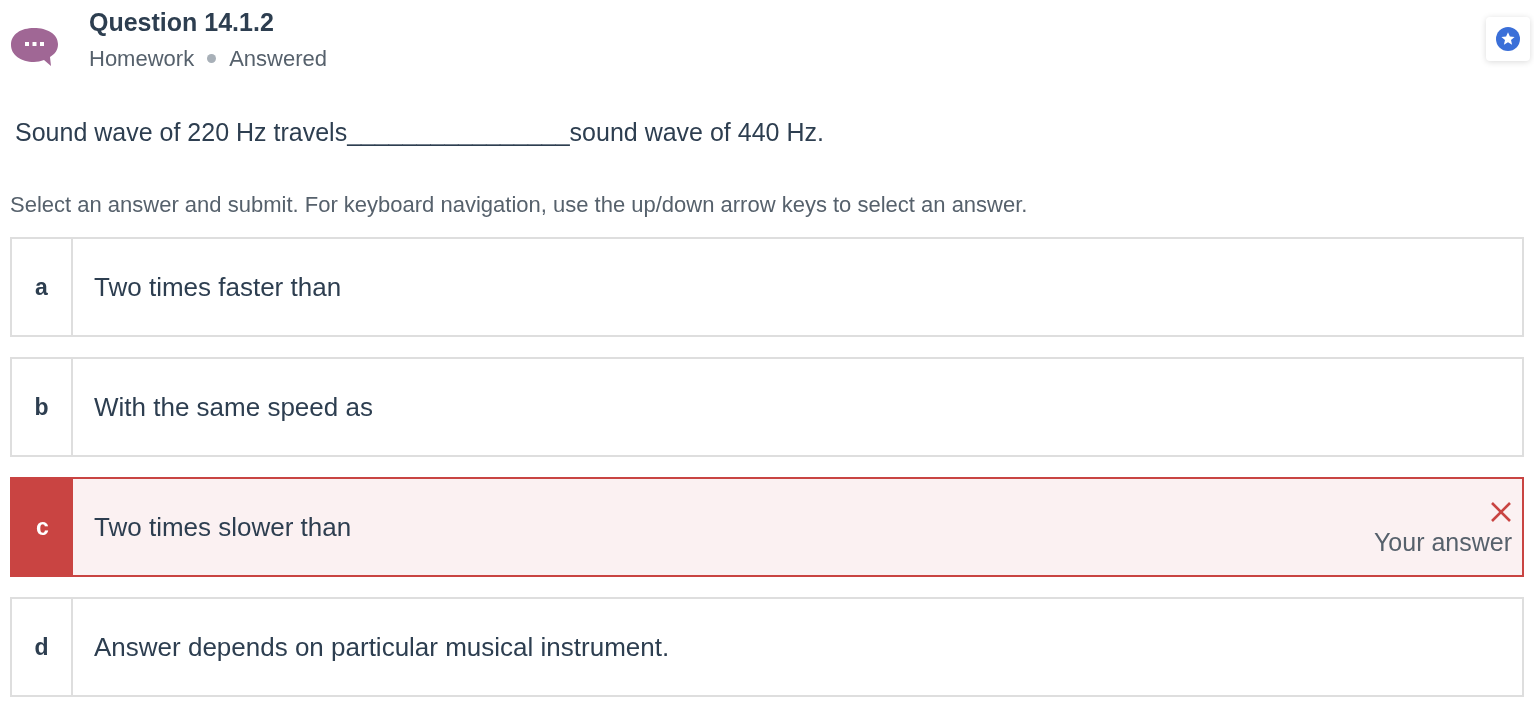 The image size is (1534, 706). I want to click on option-letter: d, so click(42, 647).